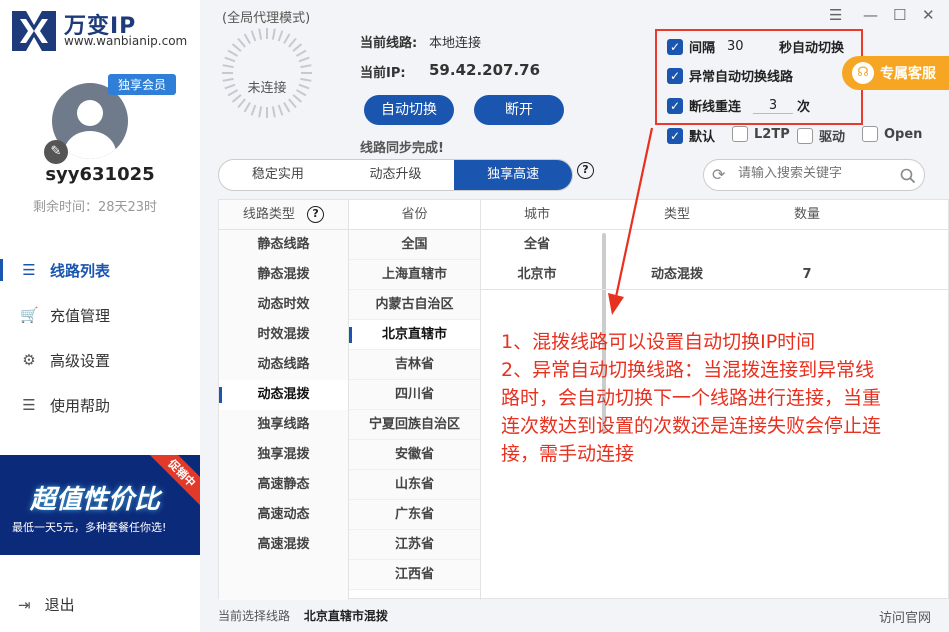 The width and height of the screenshot is (949, 632). I want to click on city-list: 全省北京市 动态混拨 7, so click(715, 260).